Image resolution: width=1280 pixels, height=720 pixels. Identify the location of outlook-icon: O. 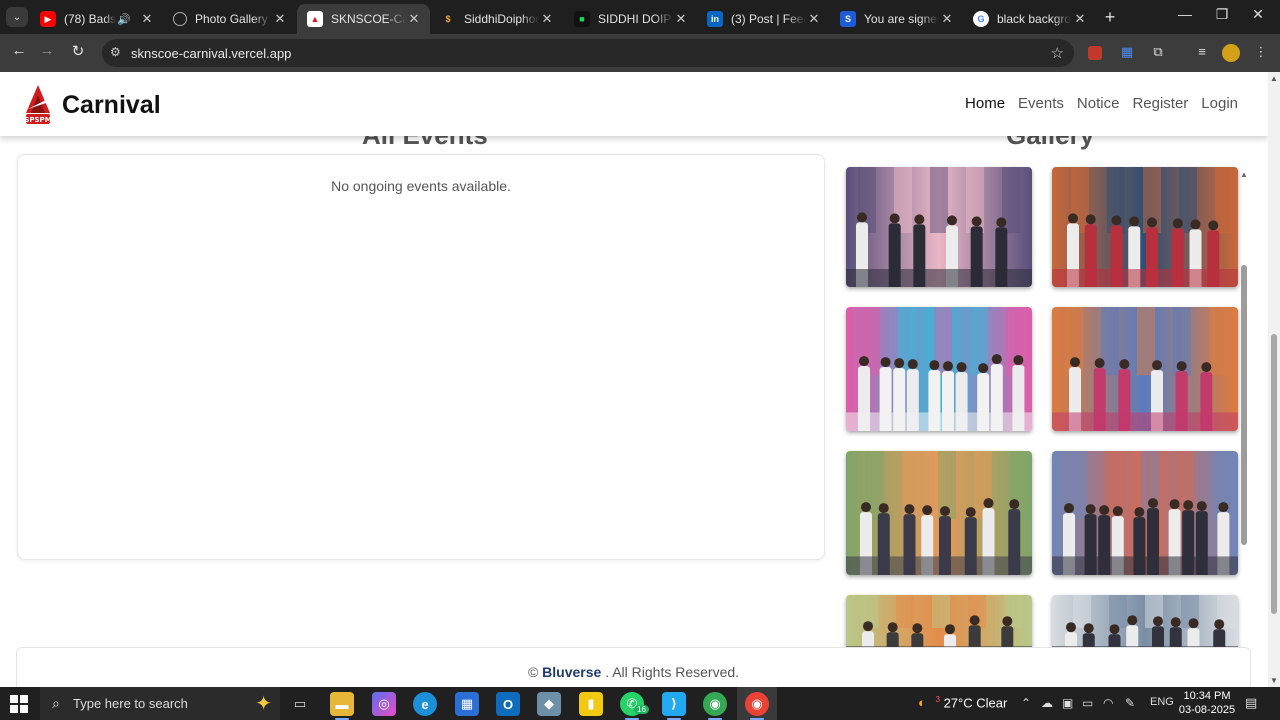
(508, 704).